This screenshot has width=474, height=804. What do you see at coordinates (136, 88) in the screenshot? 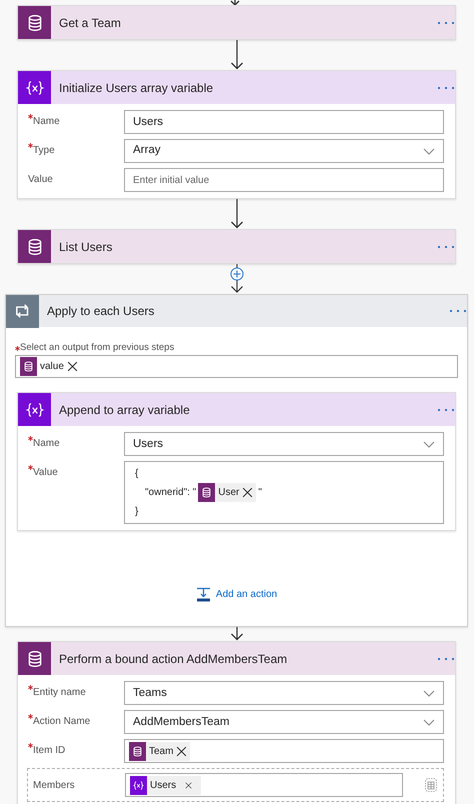
I see `action-title: Initialize Users array variable` at bounding box center [136, 88].